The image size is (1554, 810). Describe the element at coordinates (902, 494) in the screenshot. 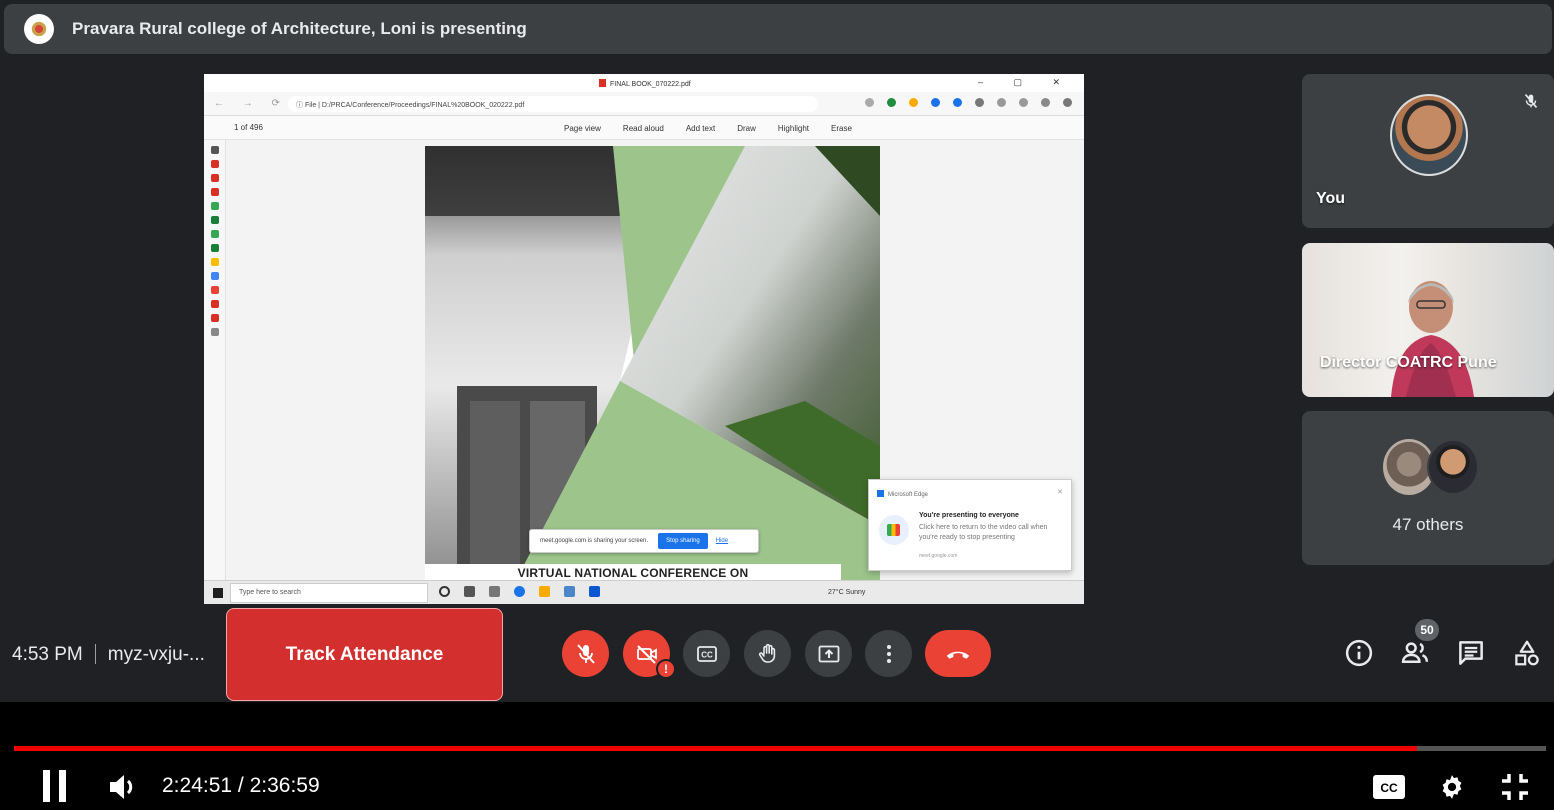

I see `toast-app-name: Microsoft Edge` at that location.